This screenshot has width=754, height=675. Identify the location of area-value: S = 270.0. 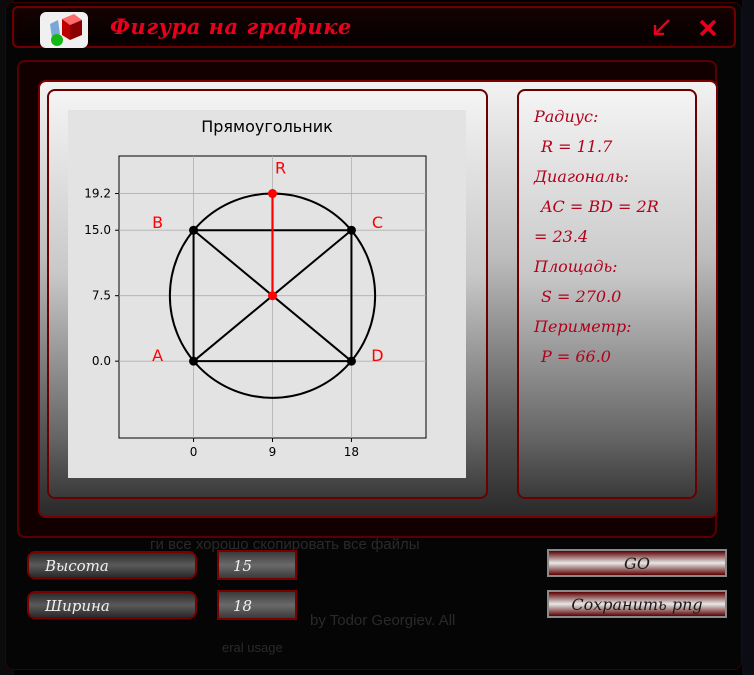
(581, 296).